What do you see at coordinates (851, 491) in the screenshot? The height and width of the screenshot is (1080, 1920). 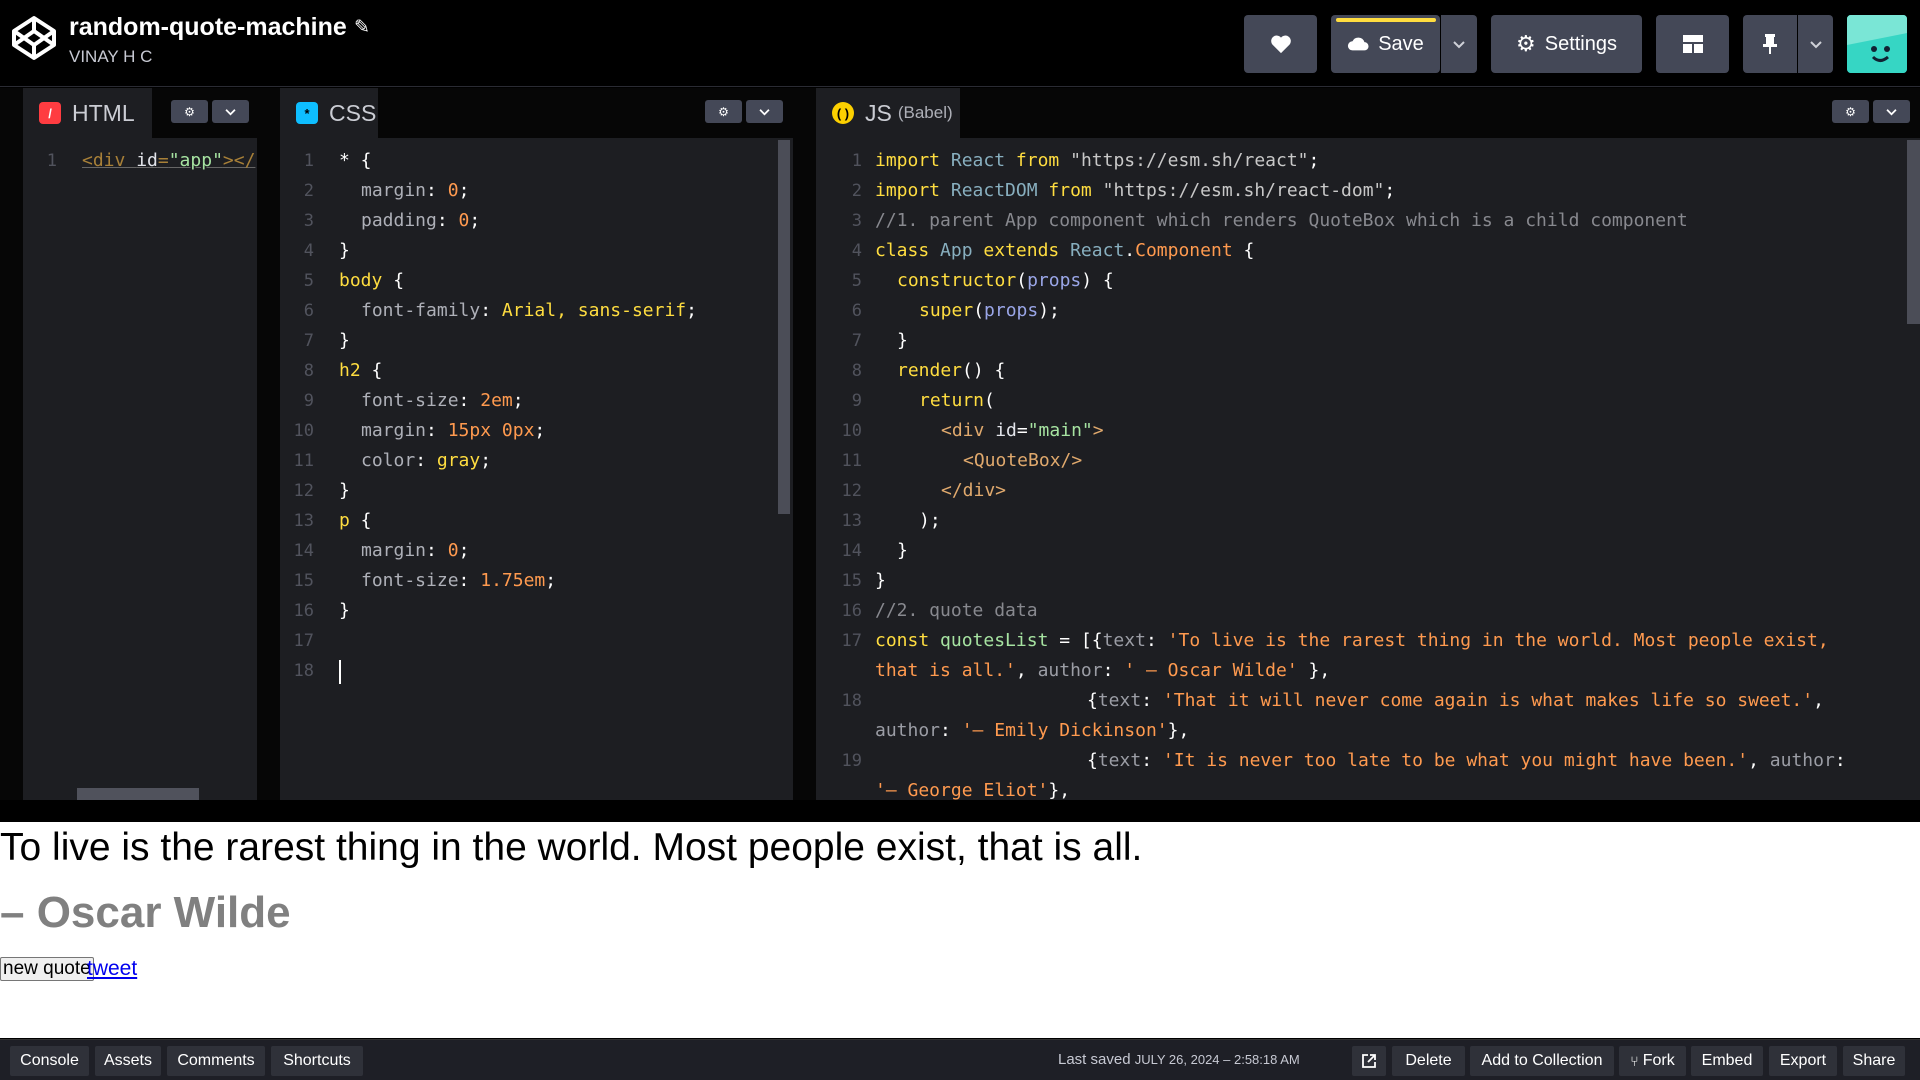 I see `line-number: 12` at bounding box center [851, 491].